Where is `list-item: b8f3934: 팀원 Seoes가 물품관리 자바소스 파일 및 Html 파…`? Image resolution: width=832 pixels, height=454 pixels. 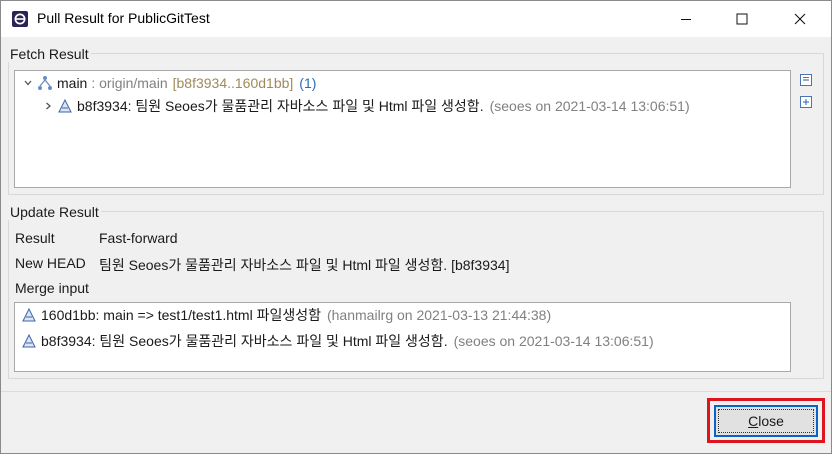
list-item: b8f3934: 팀원 Seoes가 물품관리 자바소스 파일 및 Html 파… is located at coordinates (336, 341).